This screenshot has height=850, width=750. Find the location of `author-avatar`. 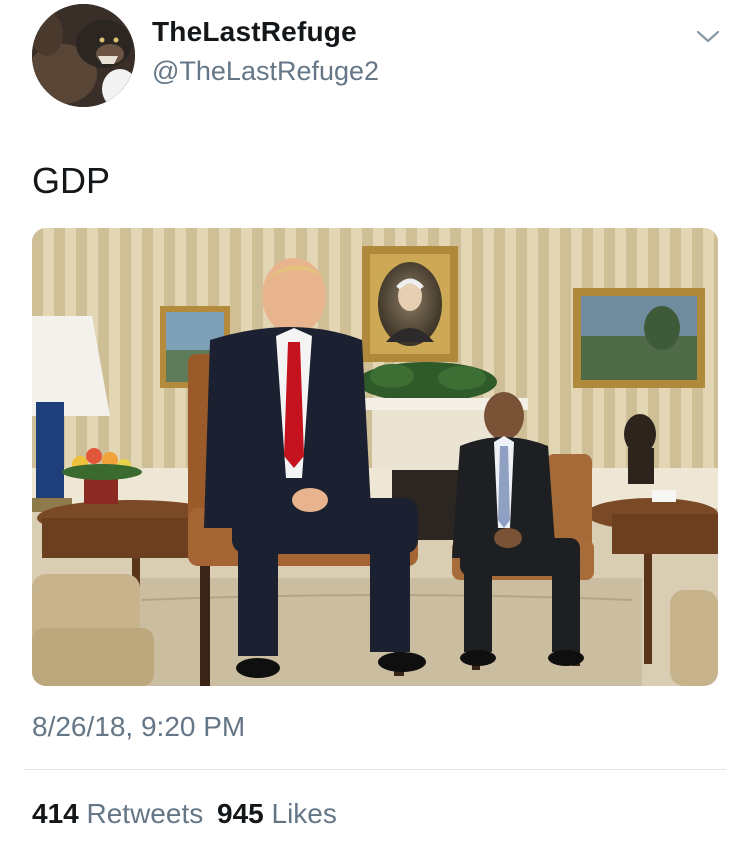

author-avatar is located at coordinates (83, 55).